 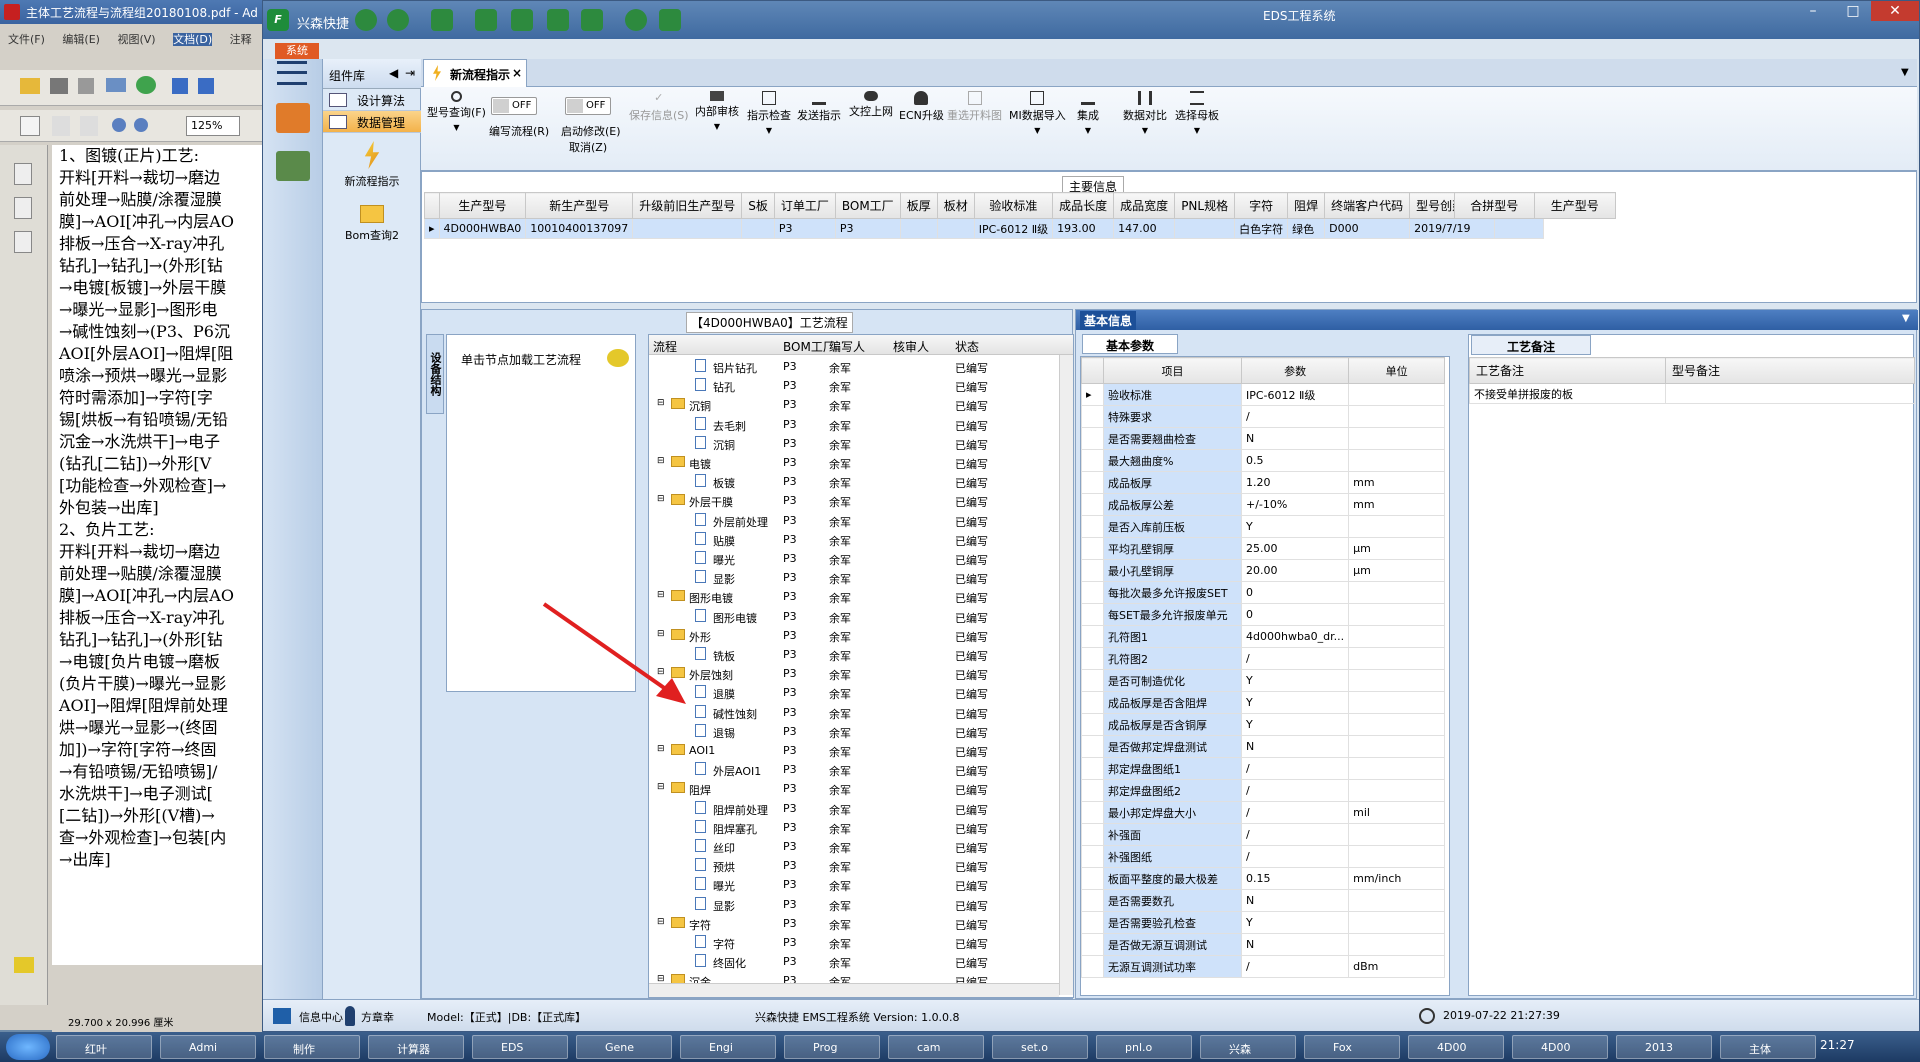 What do you see at coordinates (193, 39) in the screenshot?
I see `pdf-menu-document: 文档(D)` at bounding box center [193, 39].